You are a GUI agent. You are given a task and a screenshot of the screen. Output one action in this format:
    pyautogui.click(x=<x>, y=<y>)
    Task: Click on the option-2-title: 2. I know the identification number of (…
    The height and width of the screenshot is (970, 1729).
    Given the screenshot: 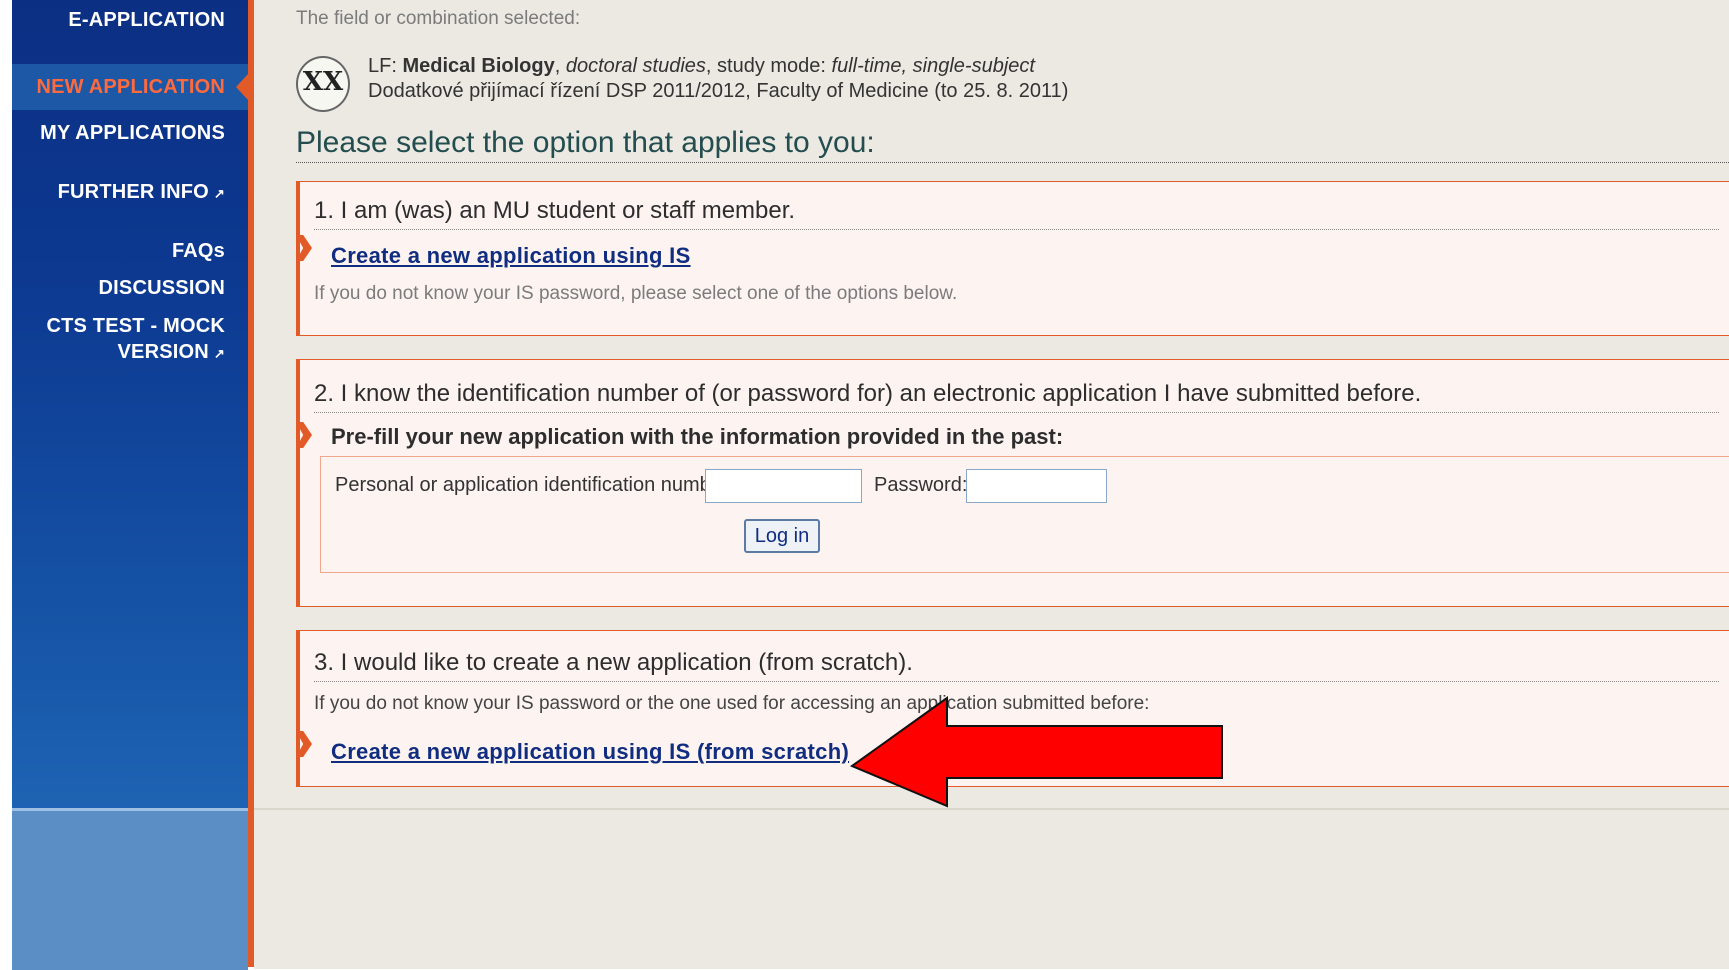 What is the action you would take?
    pyautogui.click(x=1016, y=396)
    